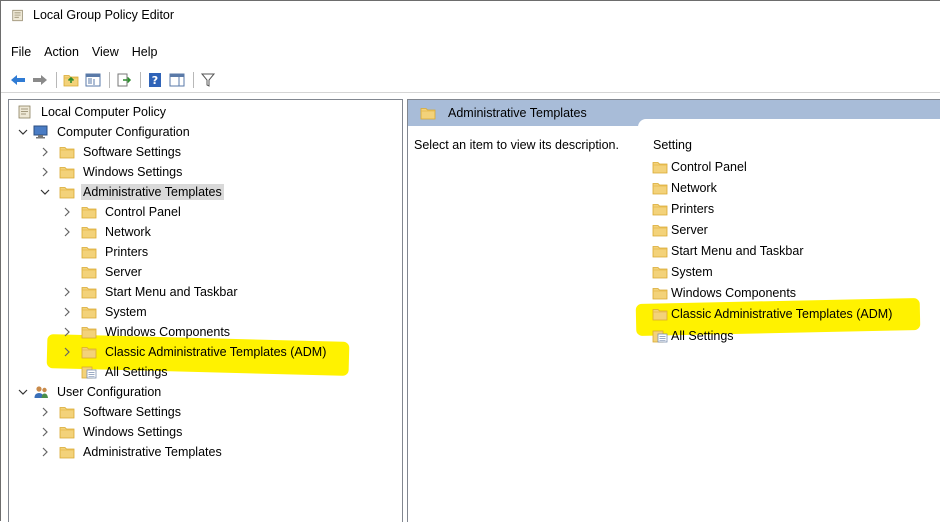 The height and width of the screenshot is (522, 940). I want to click on tree-item-cc-software-settings: Software Settings, so click(111, 152).